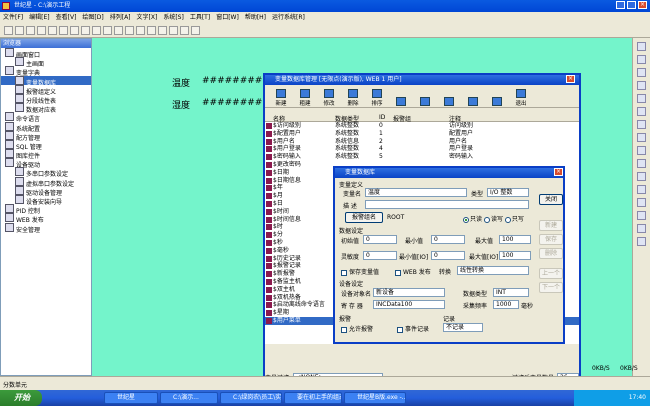 This screenshot has height=406, width=650. Describe the element at coordinates (620, 5) in the screenshot. I see `minimize-icon` at that location.